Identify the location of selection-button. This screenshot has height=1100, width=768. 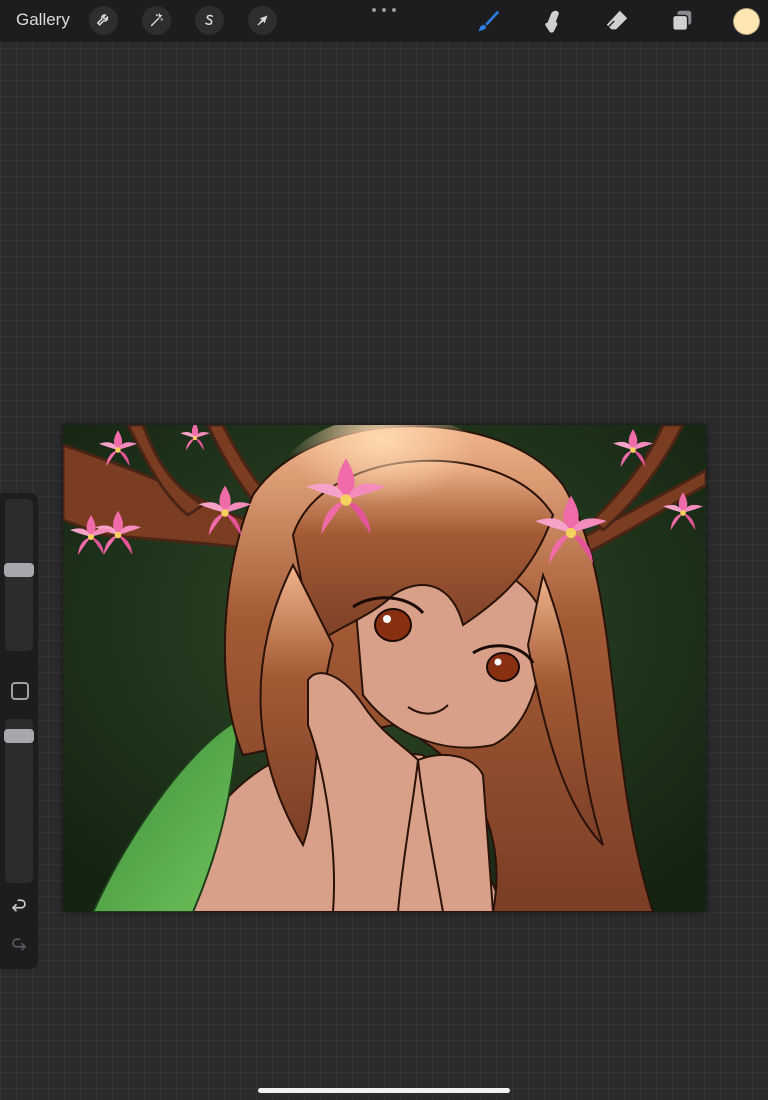
(209, 20).